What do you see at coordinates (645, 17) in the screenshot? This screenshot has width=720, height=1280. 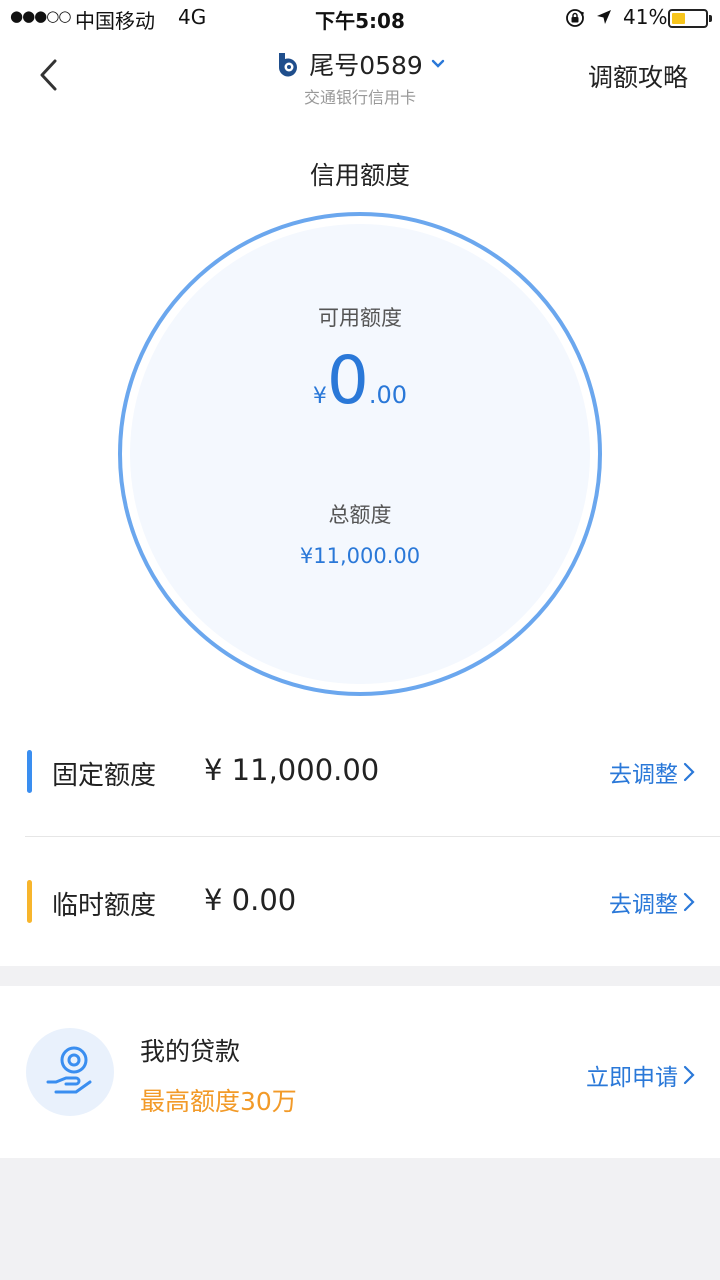 I see `battery-percent: 41%` at bounding box center [645, 17].